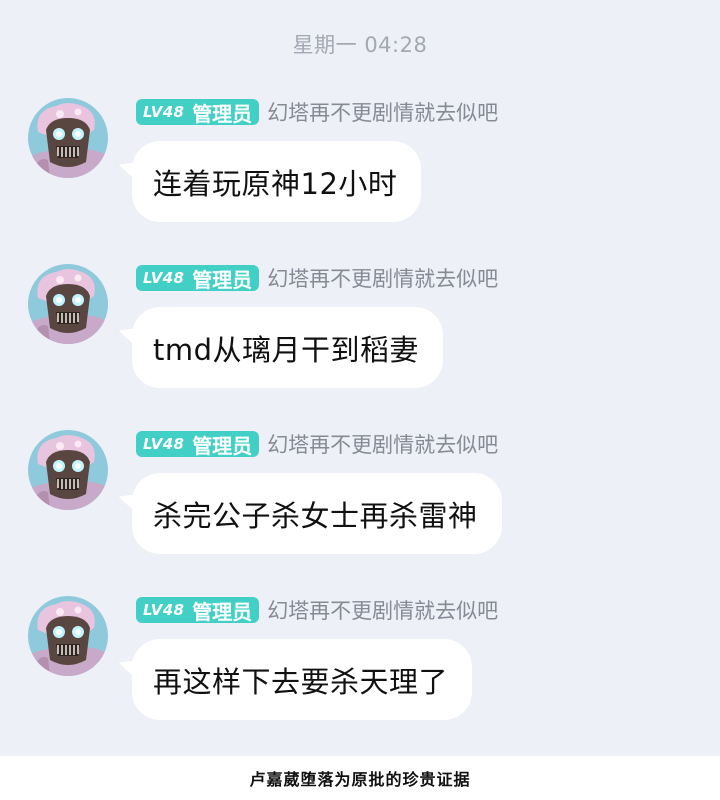 Image resolution: width=720 pixels, height=800 pixels. I want to click on message-timestamp: 星期一 04:28, so click(360, 45).